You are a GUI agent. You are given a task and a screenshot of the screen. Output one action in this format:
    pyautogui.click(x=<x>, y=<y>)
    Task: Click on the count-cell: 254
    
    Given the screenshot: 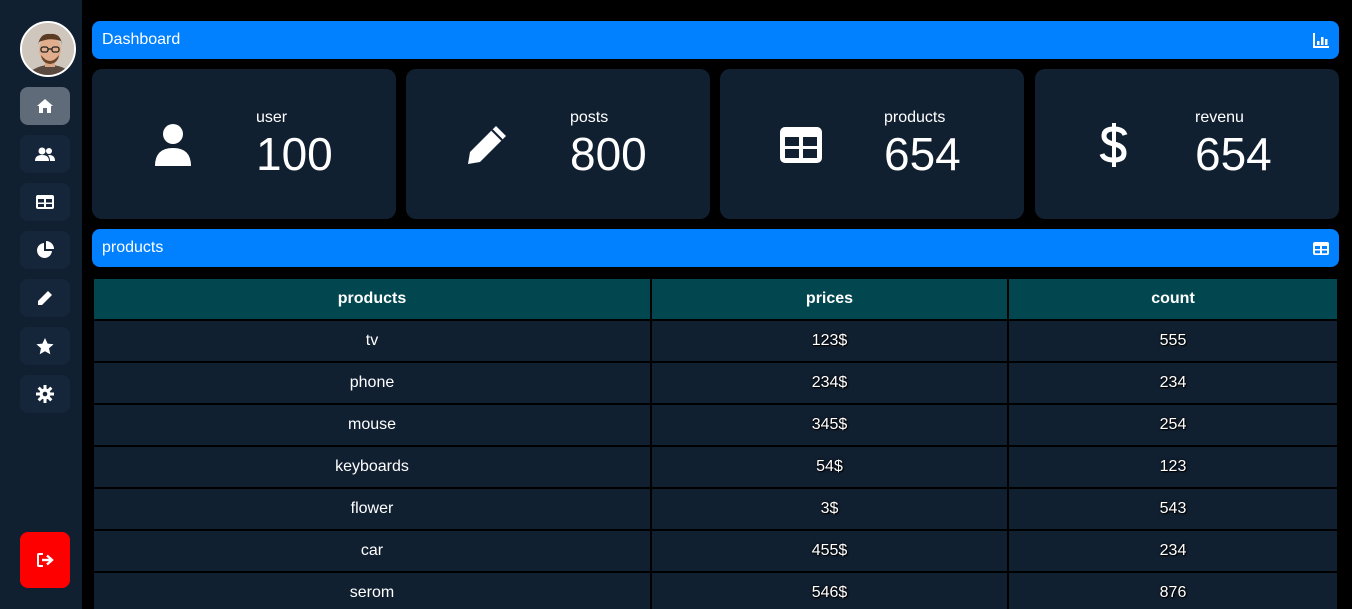 What is the action you would take?
    pyautogui.click(x=1173, y=425)
    